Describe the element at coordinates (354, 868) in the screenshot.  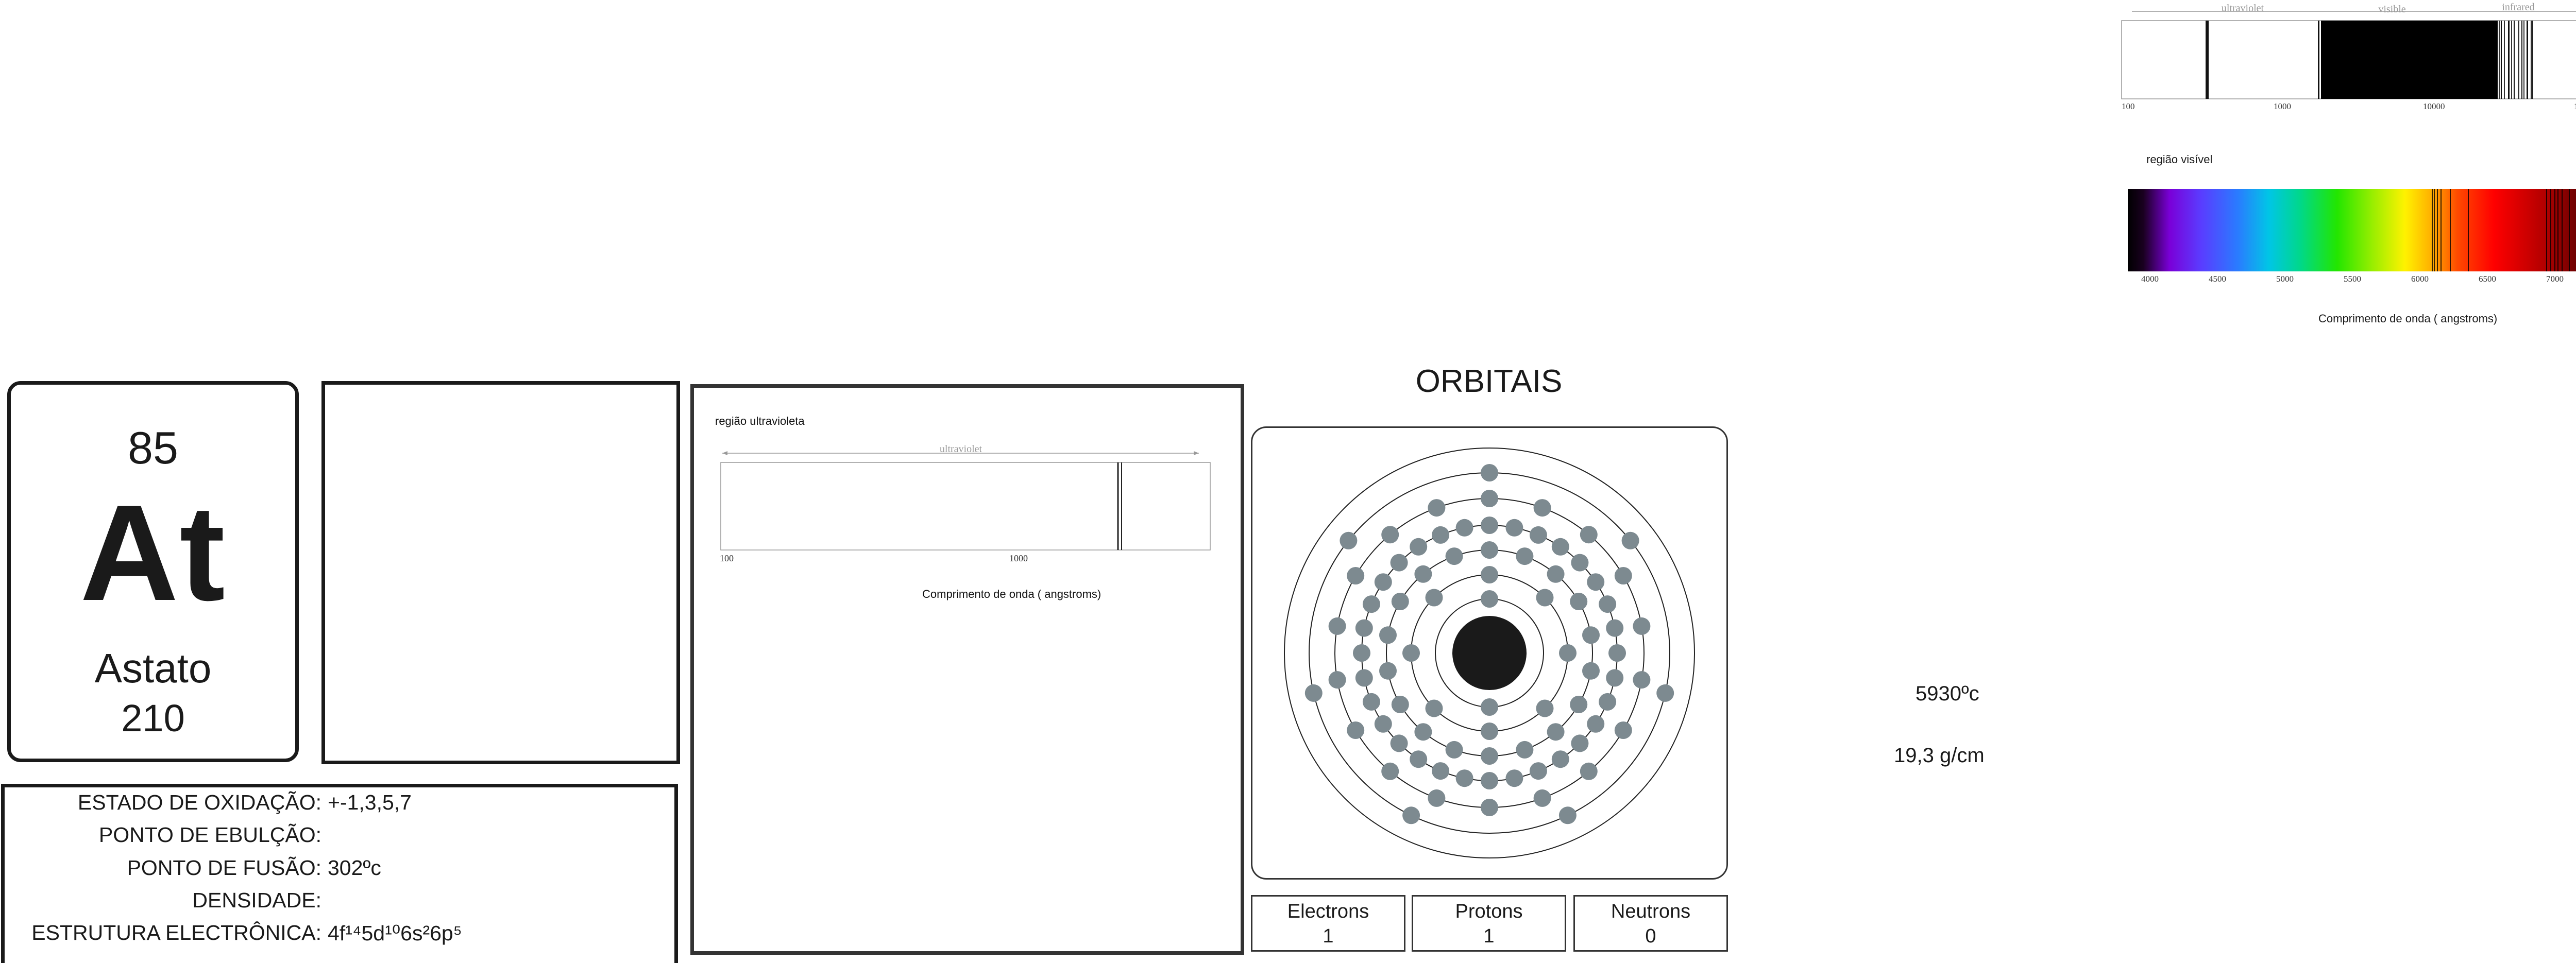
I see `property-value: 302ºc` at that location.